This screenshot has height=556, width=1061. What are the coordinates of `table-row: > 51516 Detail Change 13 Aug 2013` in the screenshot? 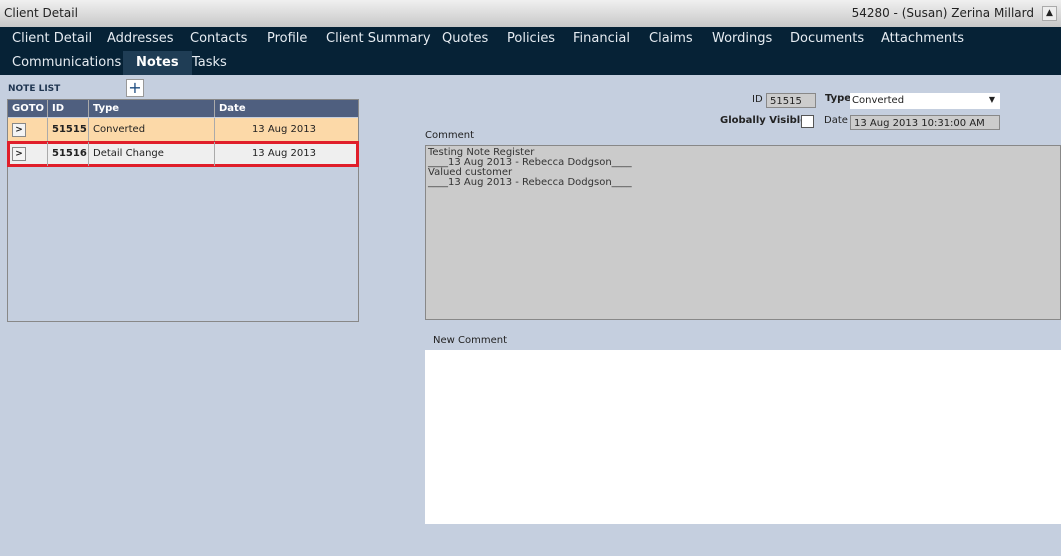 It's located at (183, 154).